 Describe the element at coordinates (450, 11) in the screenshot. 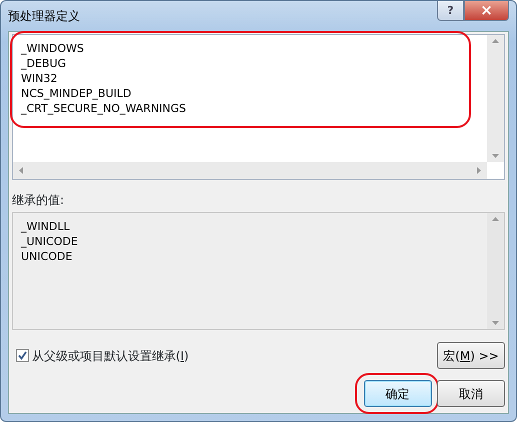

I see `help-button: ?` at that location.